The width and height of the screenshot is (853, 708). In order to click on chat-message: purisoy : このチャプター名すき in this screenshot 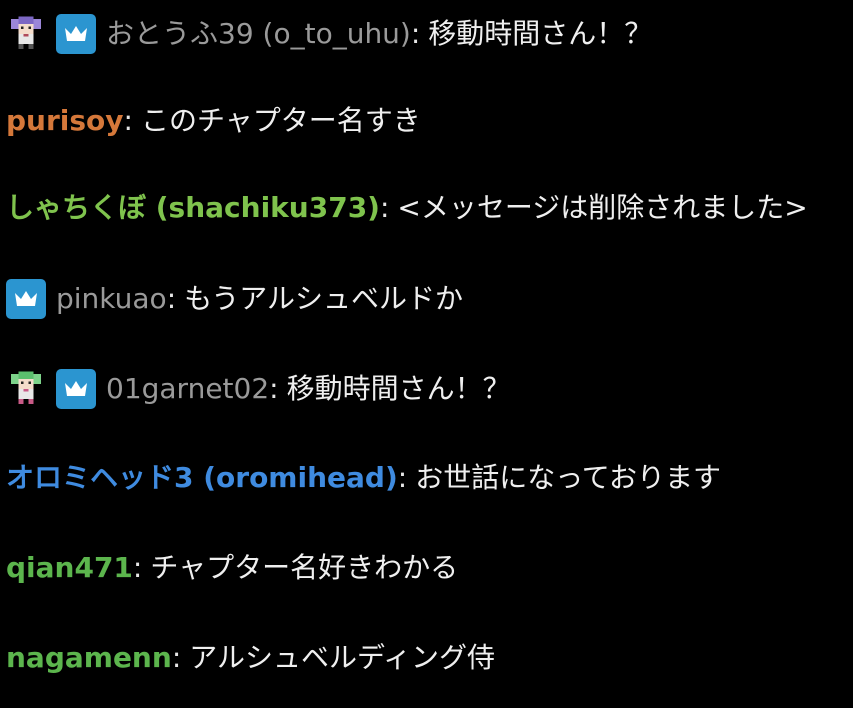, I will do `click(213, 121)`.